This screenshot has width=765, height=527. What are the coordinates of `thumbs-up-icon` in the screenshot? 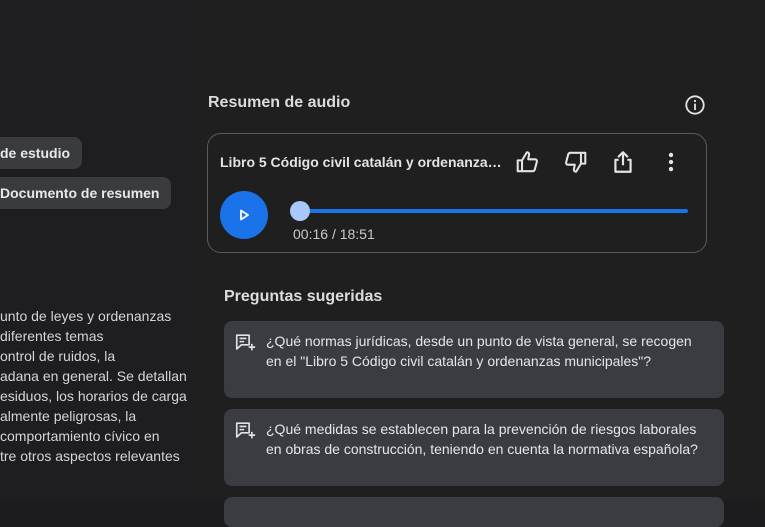 It's located at (528, 162).